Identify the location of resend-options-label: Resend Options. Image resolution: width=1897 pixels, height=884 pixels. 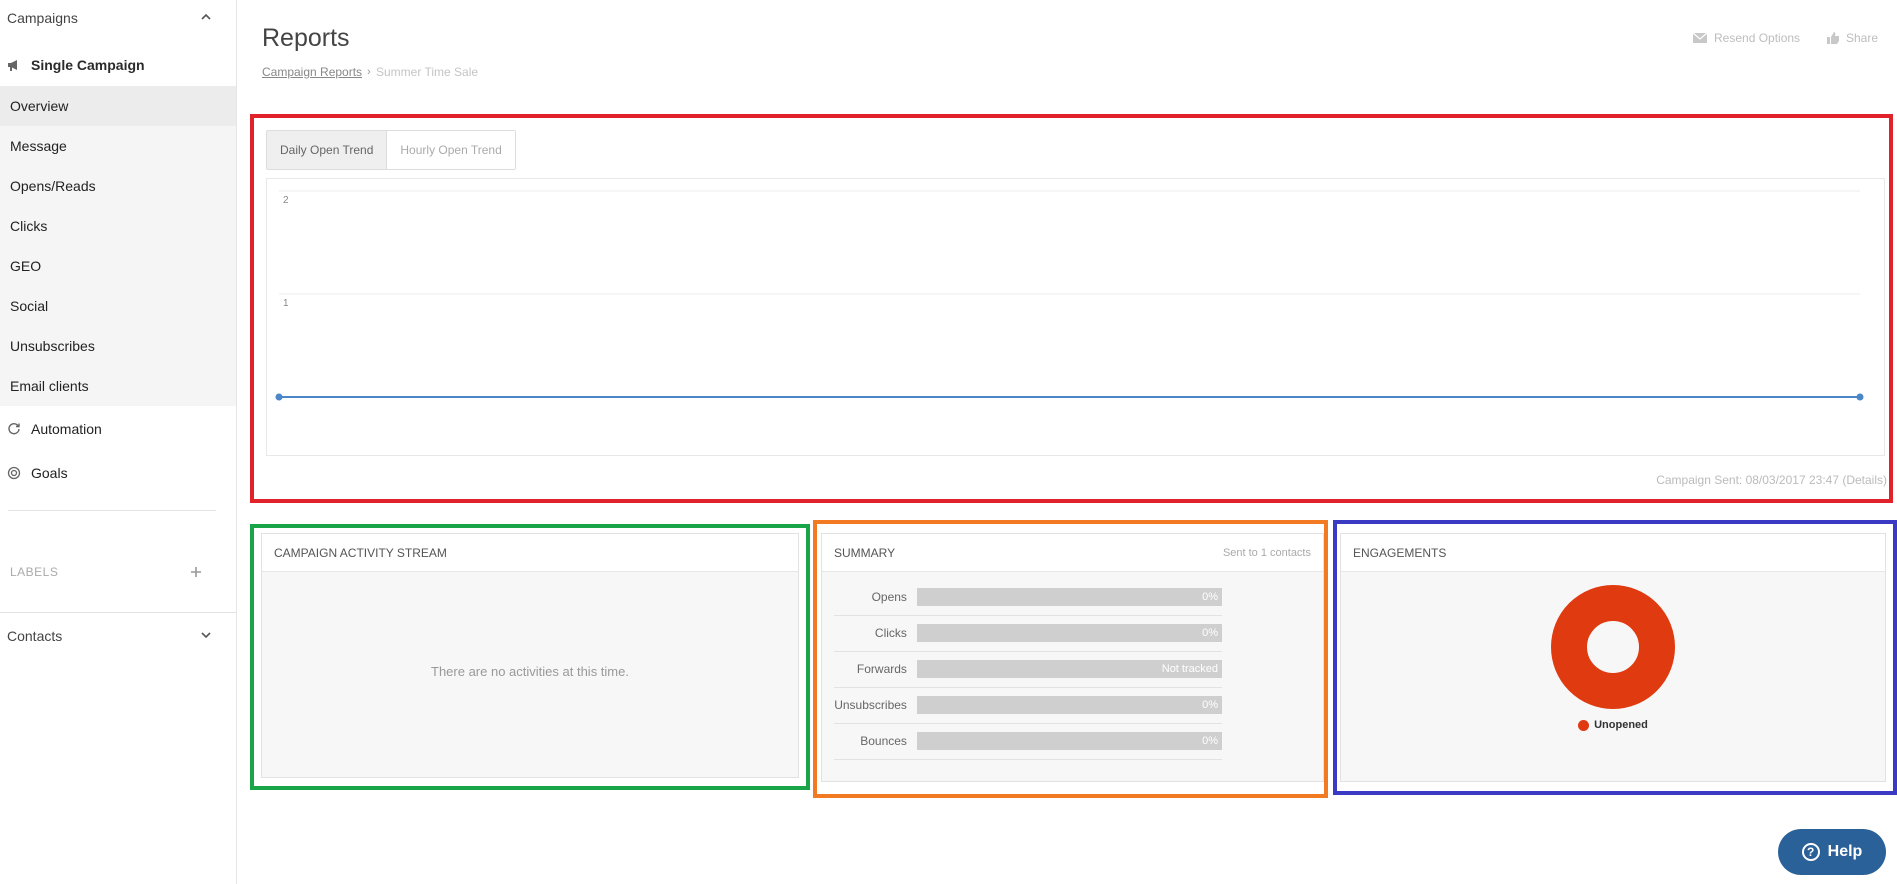
(1757, 38).